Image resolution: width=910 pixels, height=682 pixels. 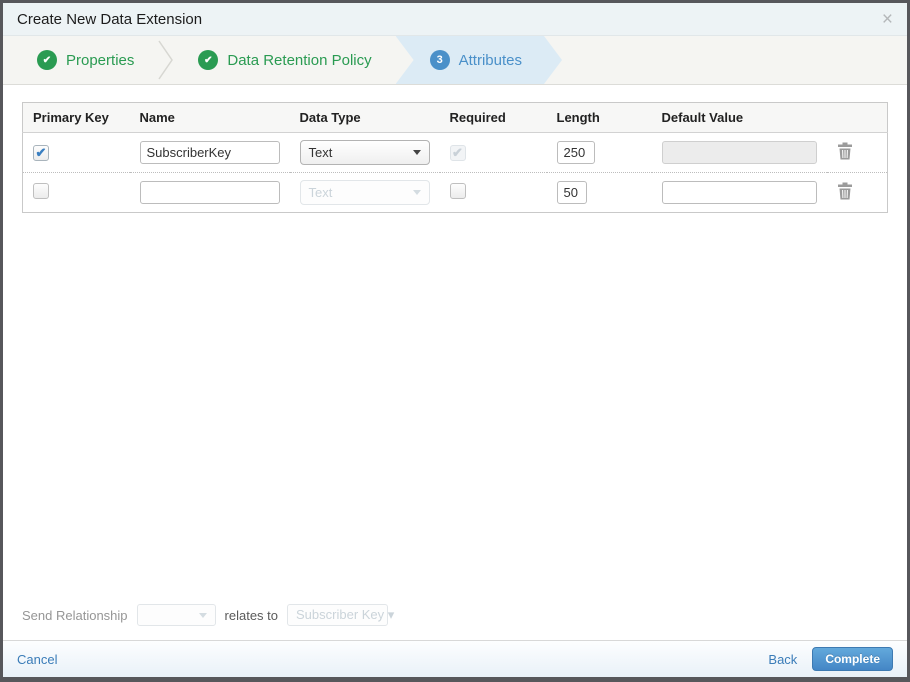 What do you see at coordinates (455, 658) in the screenshot?
I see `modal-footer: Cancel Back Complete` at bounding box center [455, 658].